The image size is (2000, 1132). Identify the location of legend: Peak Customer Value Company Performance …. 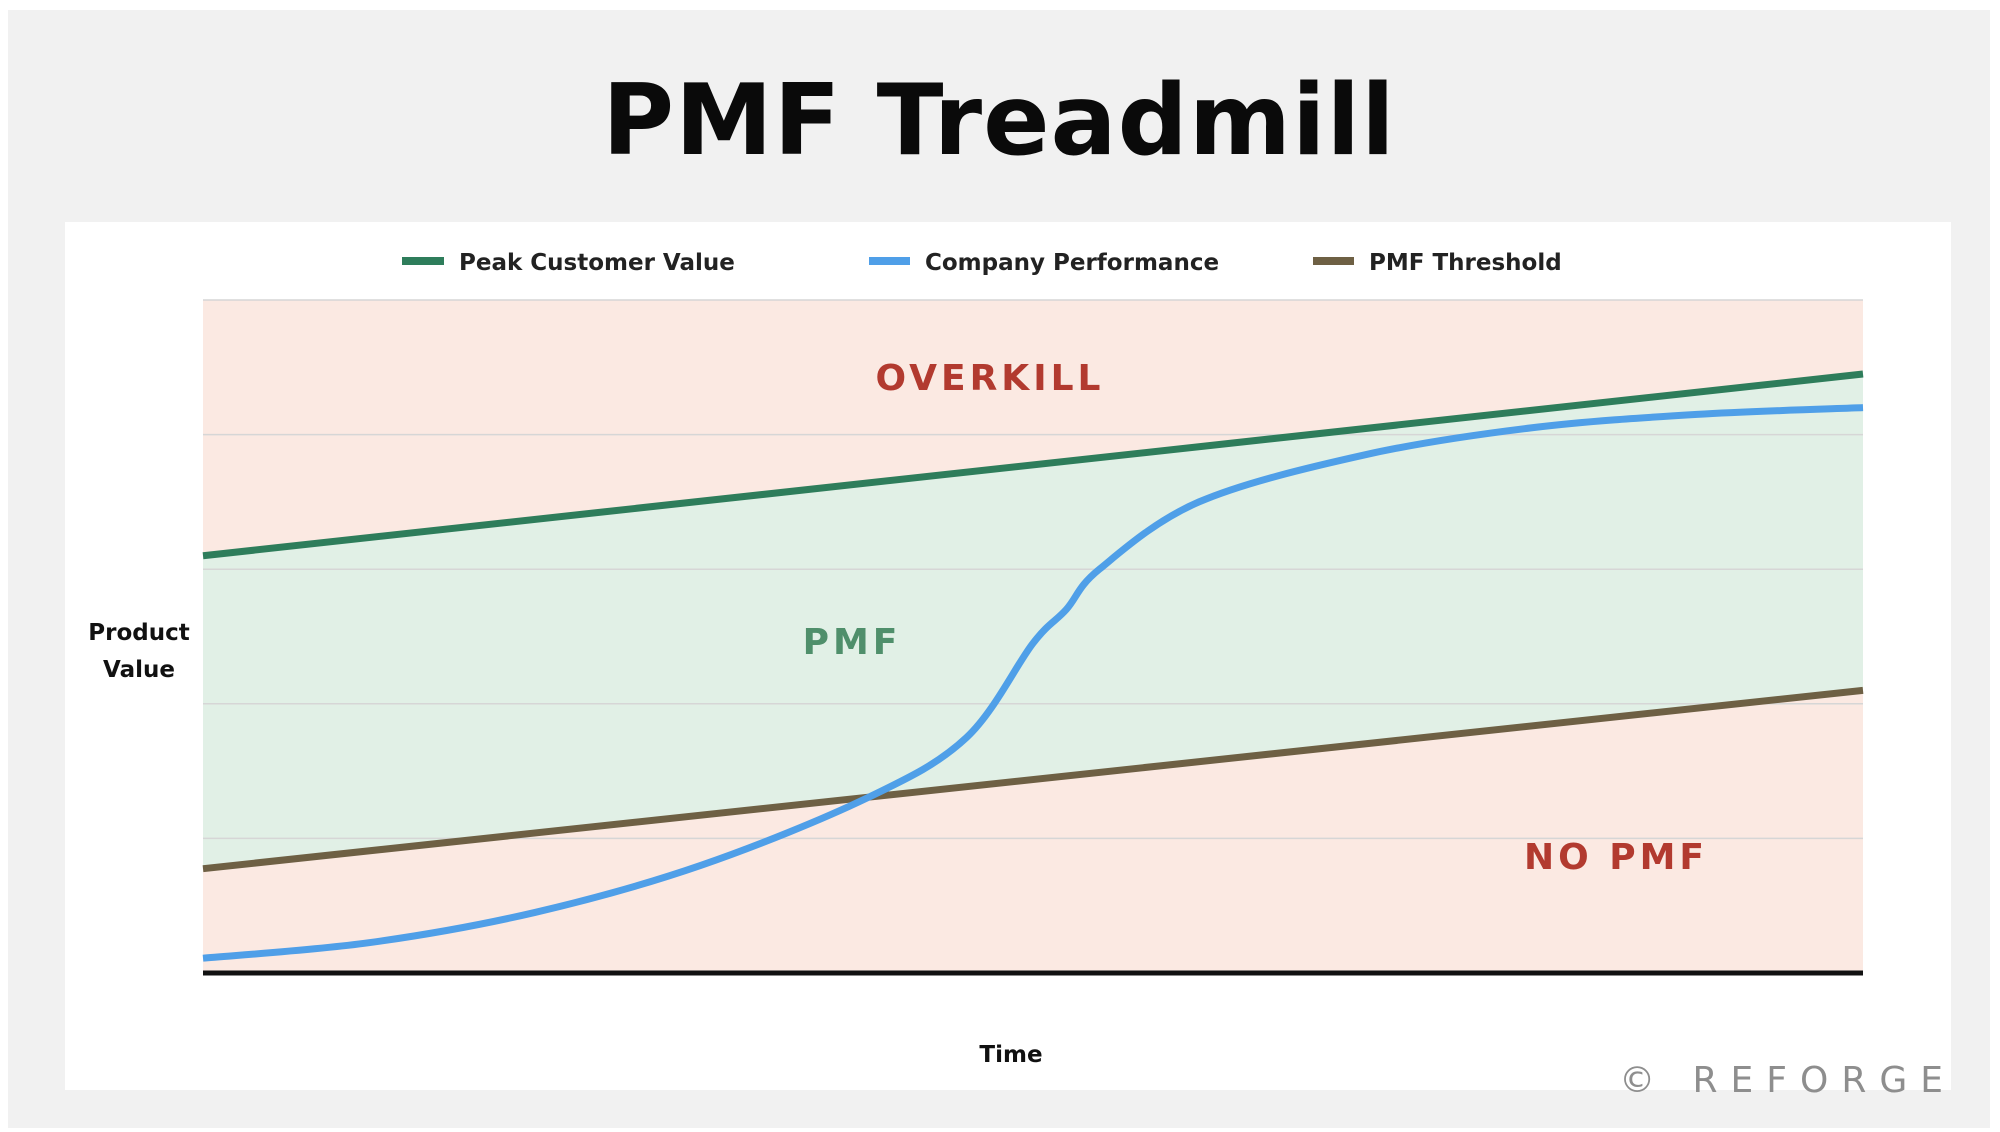
(982, 263).